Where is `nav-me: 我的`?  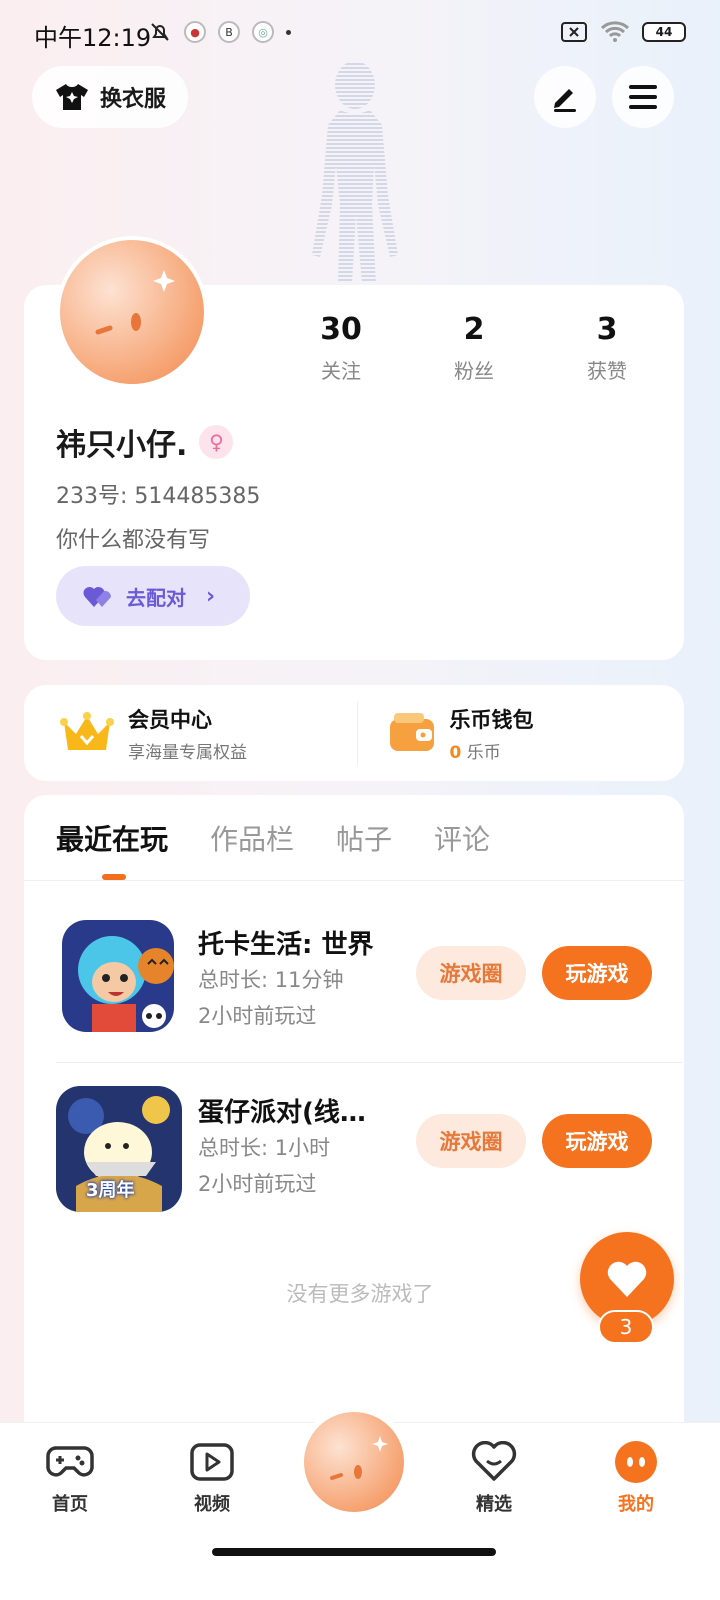
nav-me: 我的 is located at coordinates (636, 1478).